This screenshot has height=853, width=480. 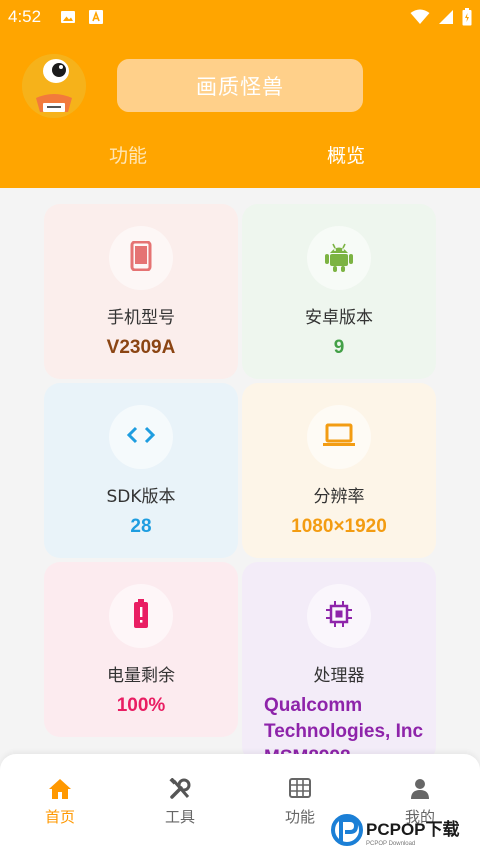 I want to click on tab-features: 功能, so click(x=128, y=154).